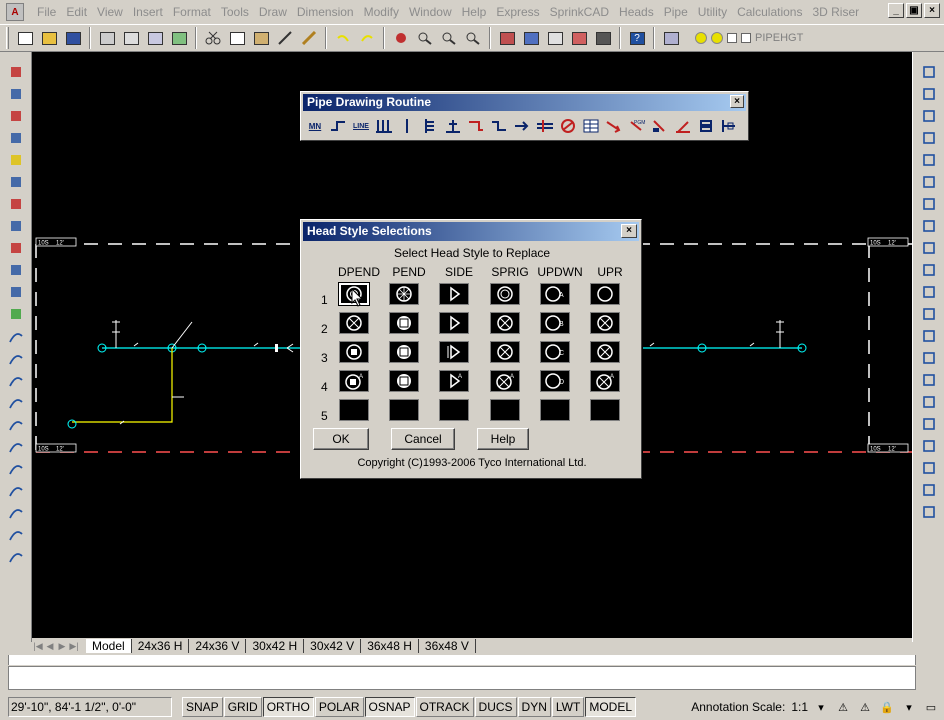  I want to click on annotation-scale-value: 1:1, so click(799, 707).